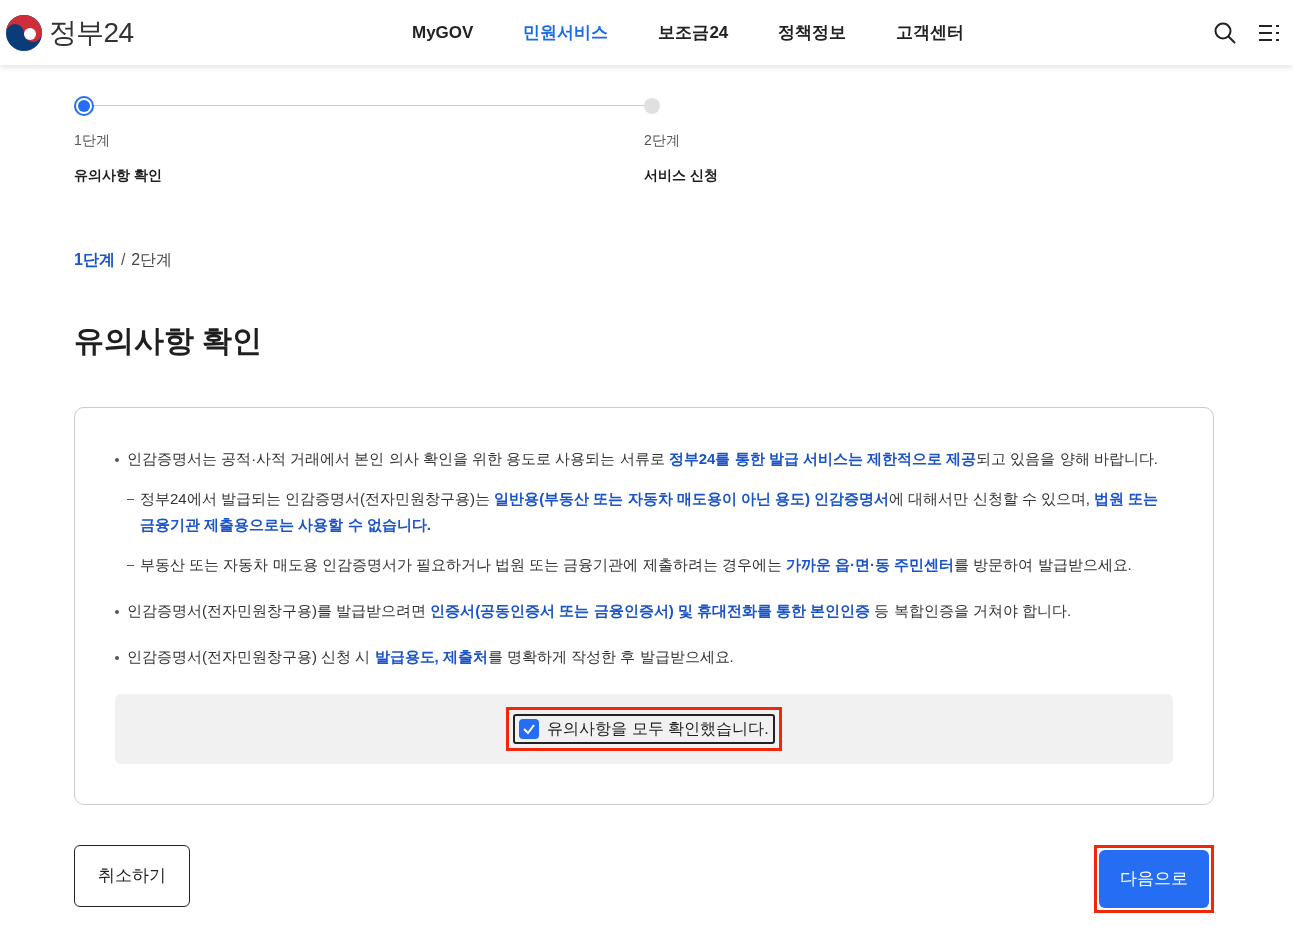 The image size is (1293, 931). What do you see at coordinates (599, 611) in the screenshot?
I see `notice-text: 인감증명서(전자민원창구용)를 발급받으려면 인증서(공동인증서 또는 금융인증서) 및 휴대전화를 통한 본인인증 등 복합인증을 거쳐야 합니다.` at bounding box center [599, 611].